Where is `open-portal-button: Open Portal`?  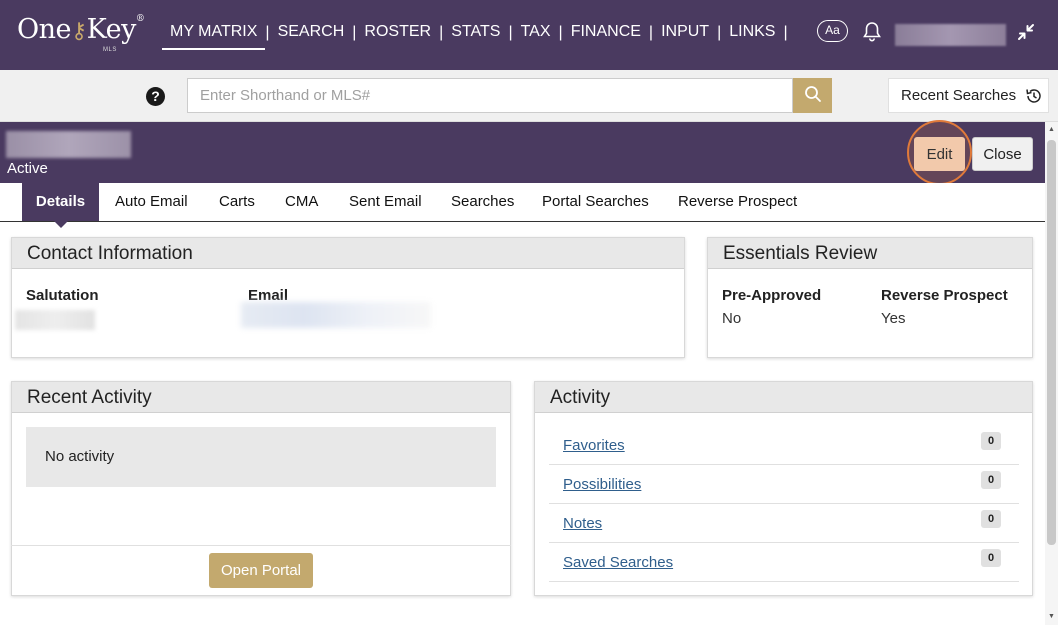 open-portal-button: Open Portal is located at coordinates (261, 570).